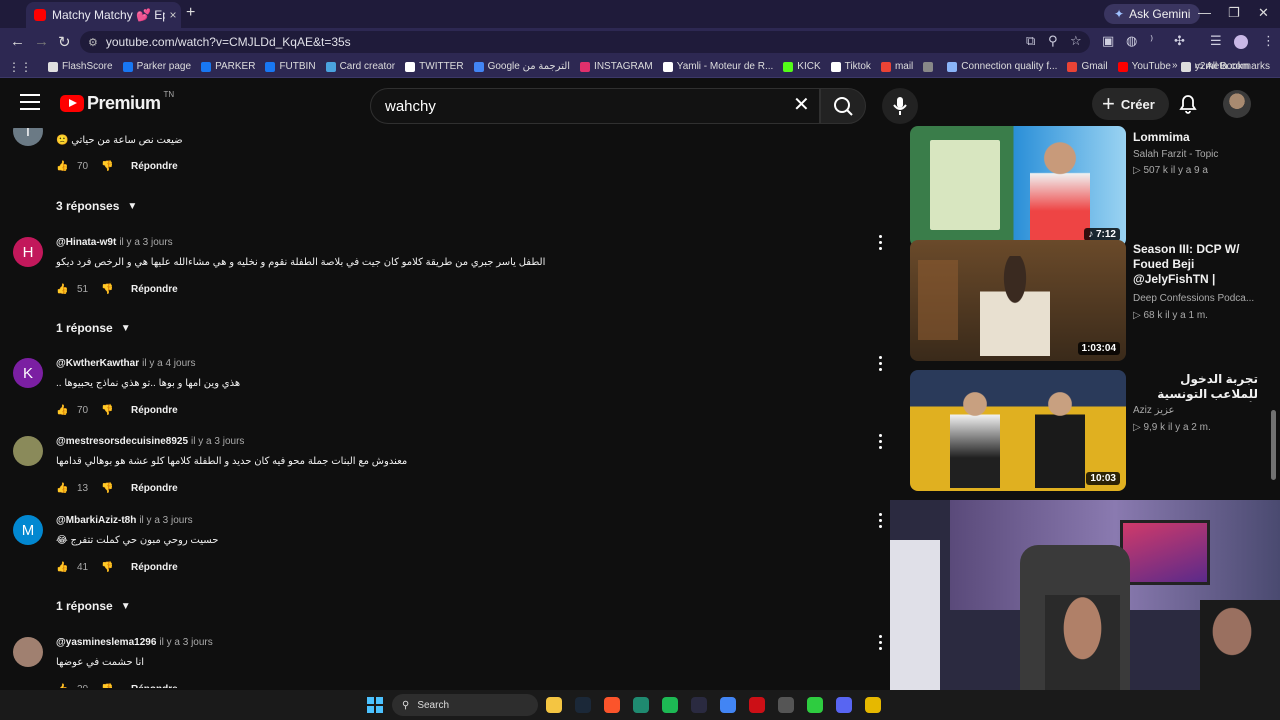  I want to click on hamburger-menu-icon, so click(30, 102).